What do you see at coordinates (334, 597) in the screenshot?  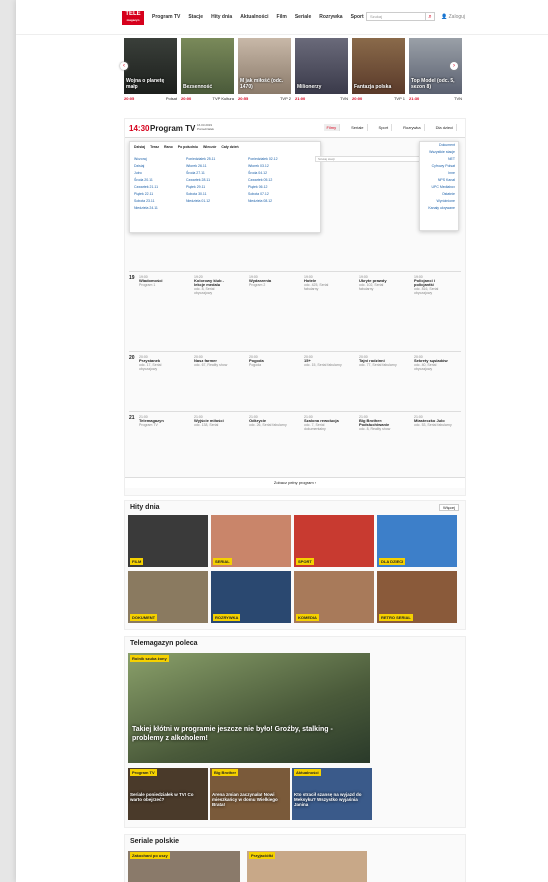 I see `hit-tile: KOMEDIA` at bounding box center [334, 597].